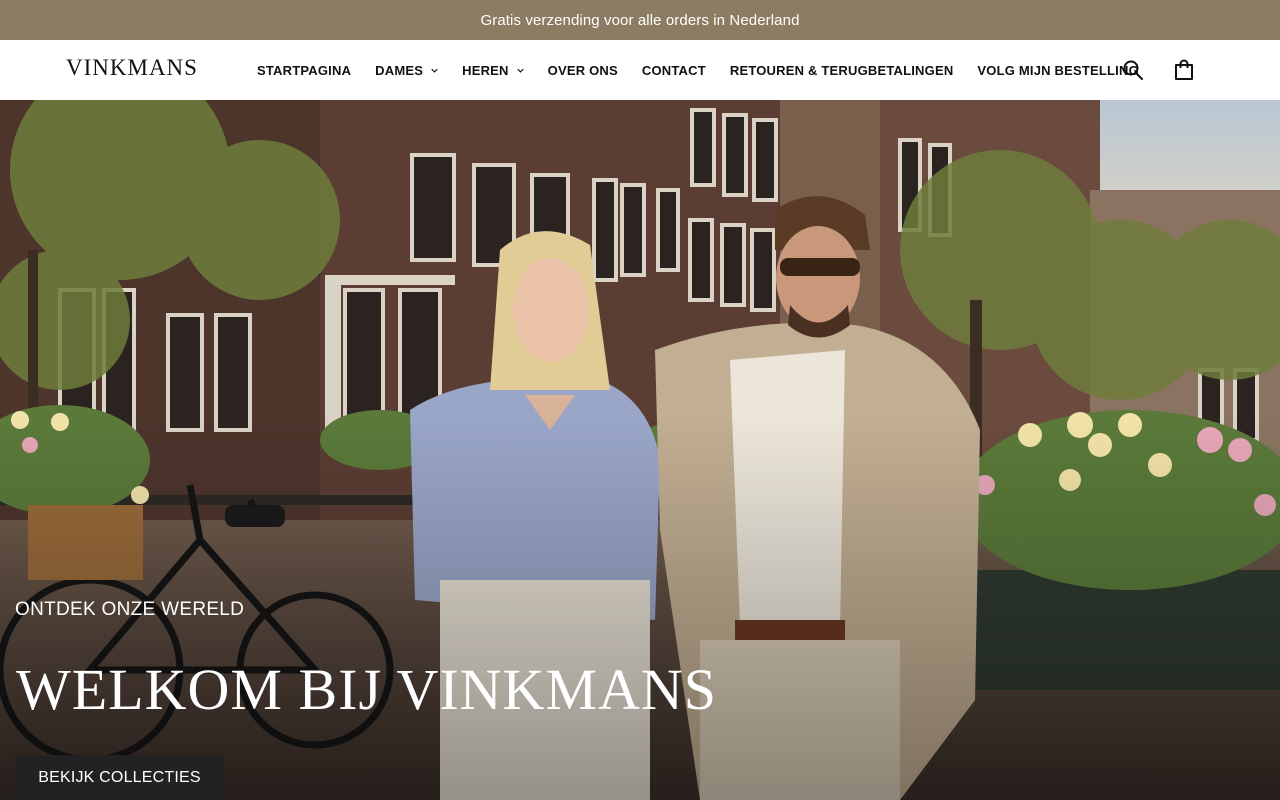 This screenshot has height=800, width=1280. I want to click on nav-item-heren: HEREN, so click(493, 70).